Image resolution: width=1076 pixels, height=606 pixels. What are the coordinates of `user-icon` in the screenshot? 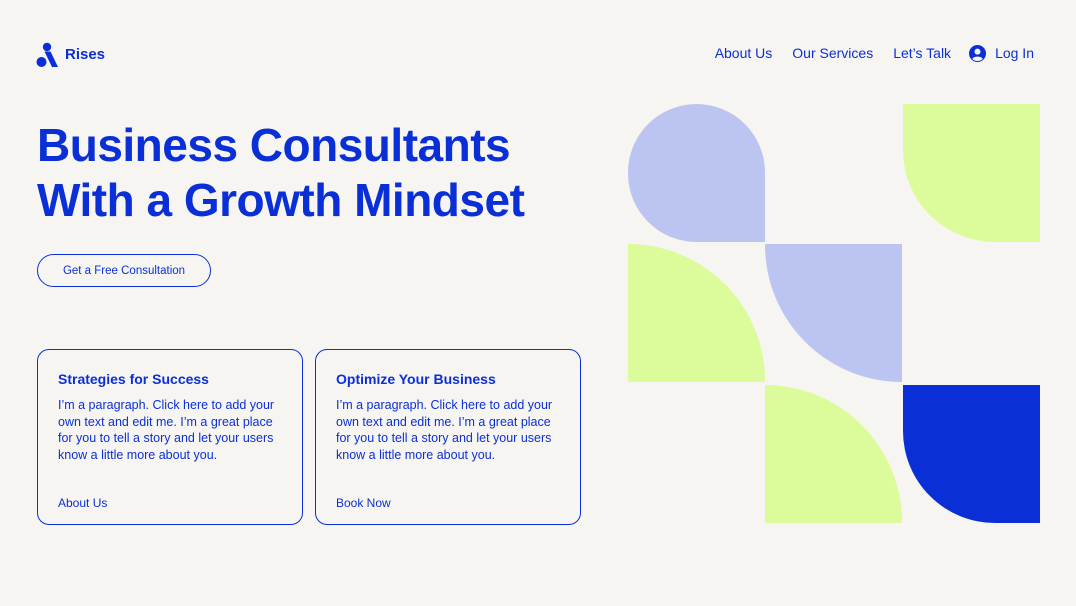 It's located at (978, 53).